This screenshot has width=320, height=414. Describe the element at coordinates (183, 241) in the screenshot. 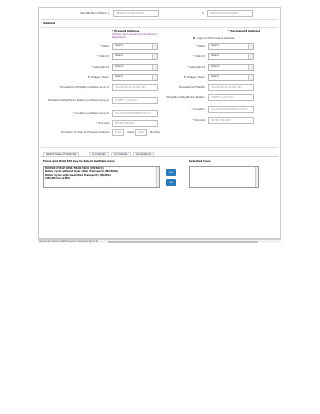

I see `horizontal-scrollbar-thumb` at that location.